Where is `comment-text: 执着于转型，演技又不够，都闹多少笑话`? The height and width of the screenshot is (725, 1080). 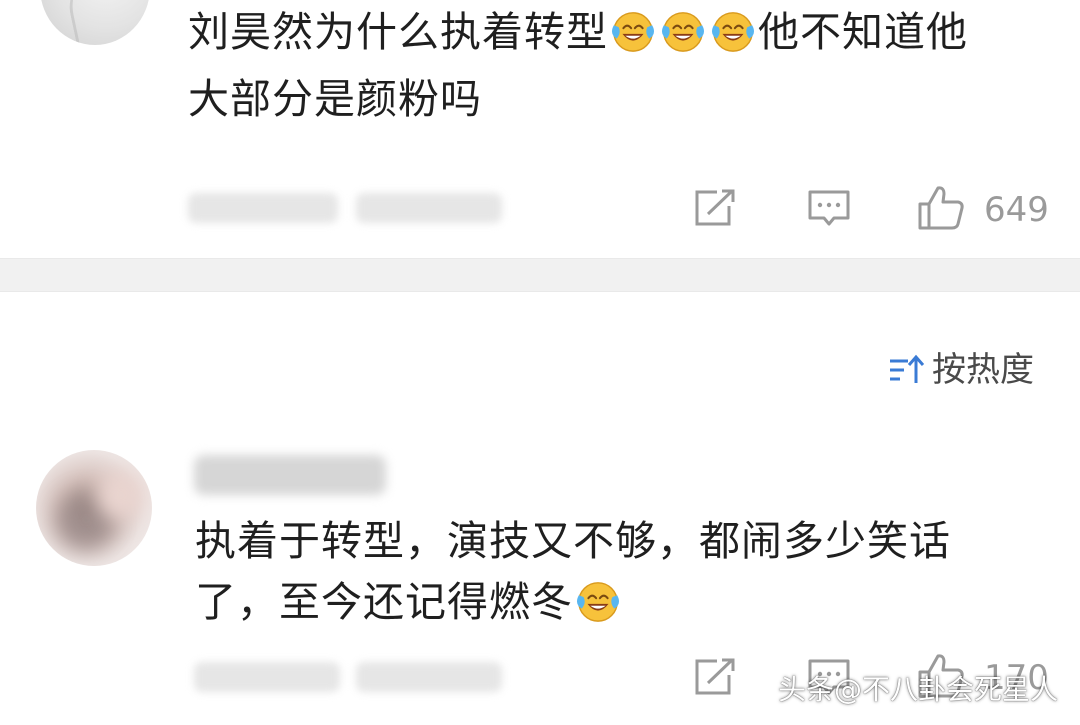 comment-text: 执着于转型，演技又不够，都闹多少笑话 is located at coordinates (573, 541).